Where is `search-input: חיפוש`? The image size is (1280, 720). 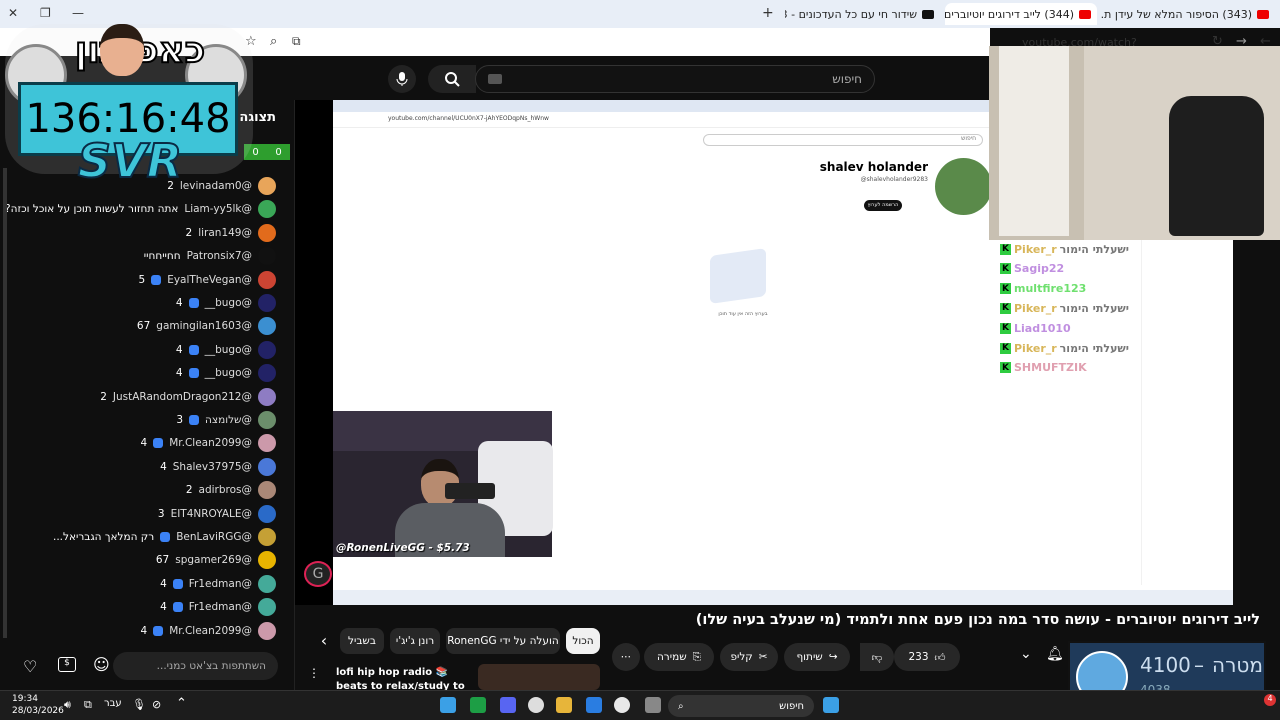
search-input: חיפוש is located at coordinates (675, 79).